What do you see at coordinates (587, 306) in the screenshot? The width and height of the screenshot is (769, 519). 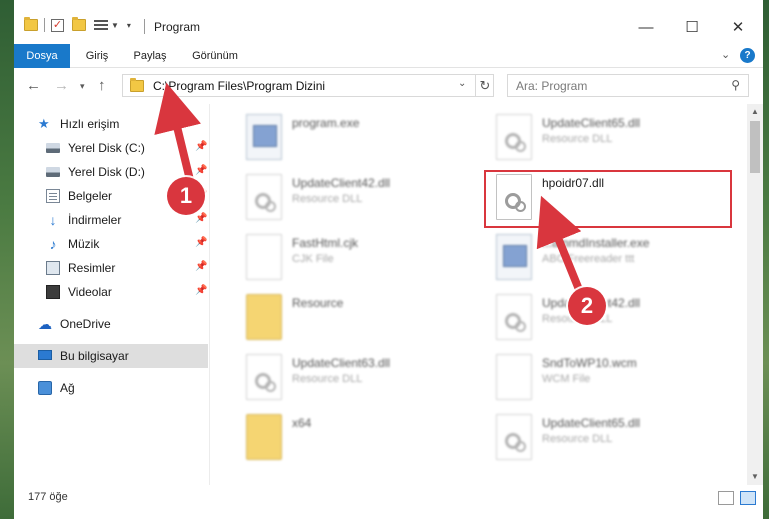 I see `step-2-badge: 2` at bounding box center [587, 306].